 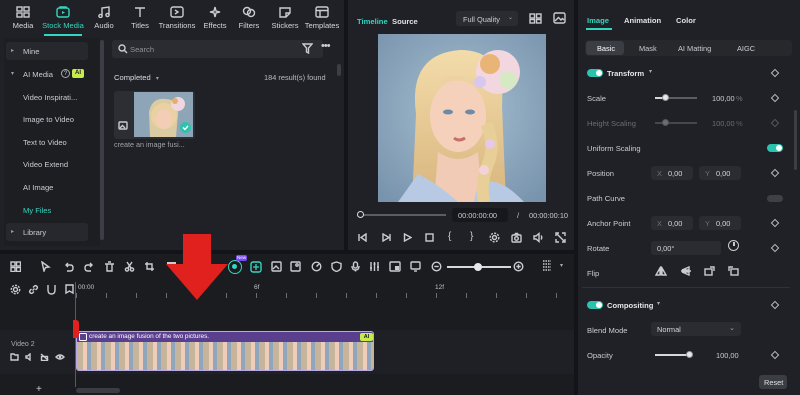 I want to click on magnet-snap-icon, so click(x=51, y=289).